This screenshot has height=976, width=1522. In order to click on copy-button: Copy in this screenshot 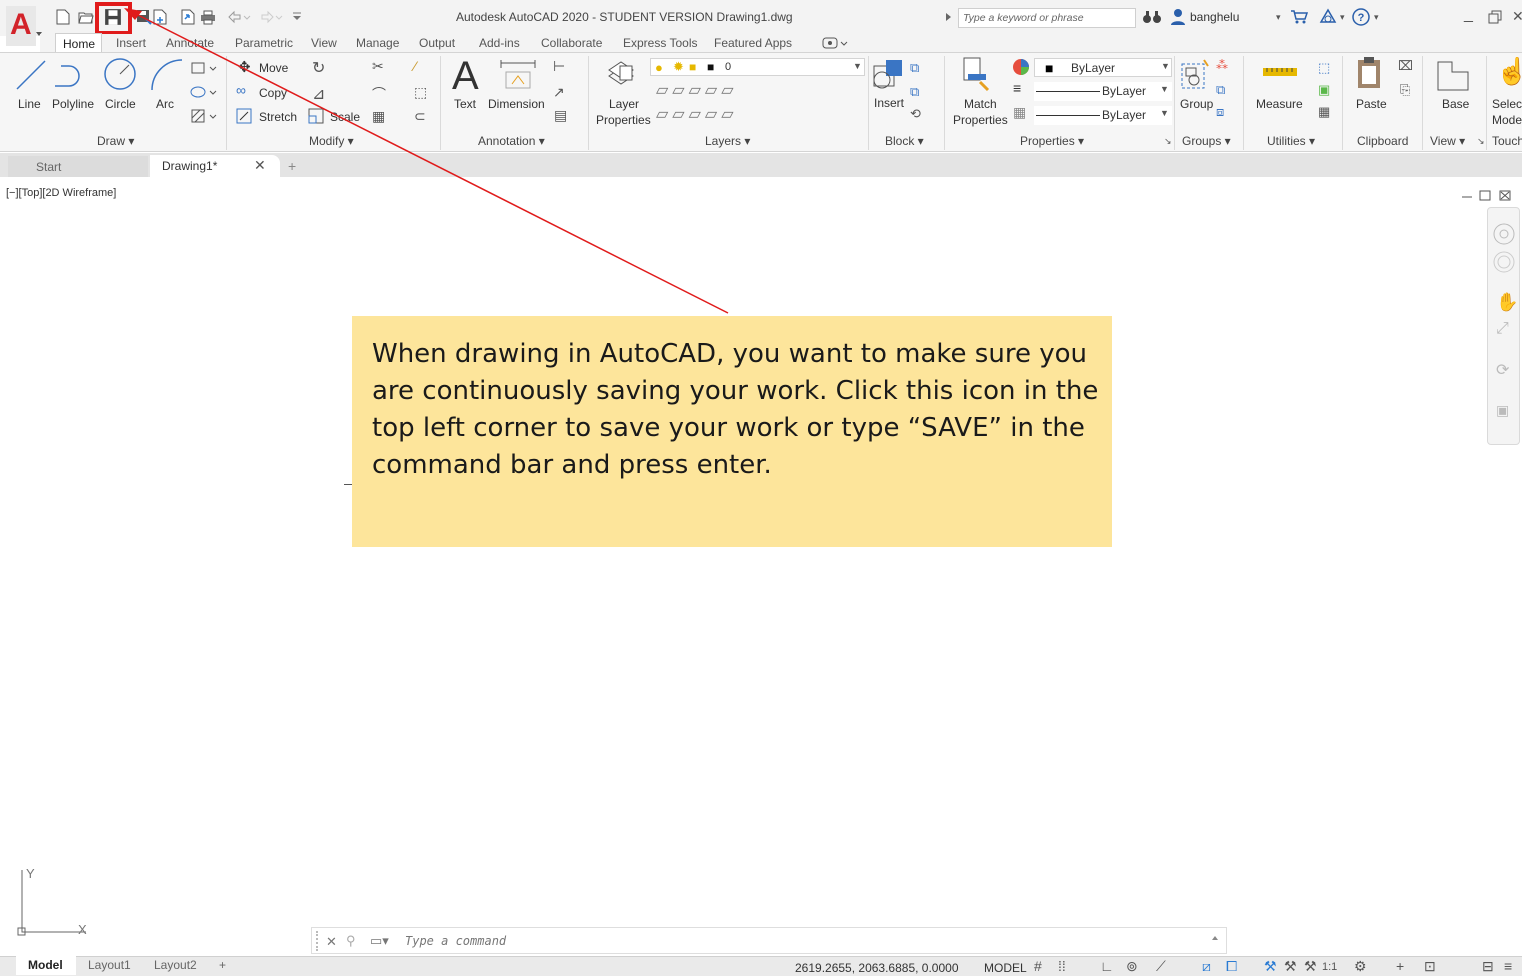, I will do `click(273, 93)`.